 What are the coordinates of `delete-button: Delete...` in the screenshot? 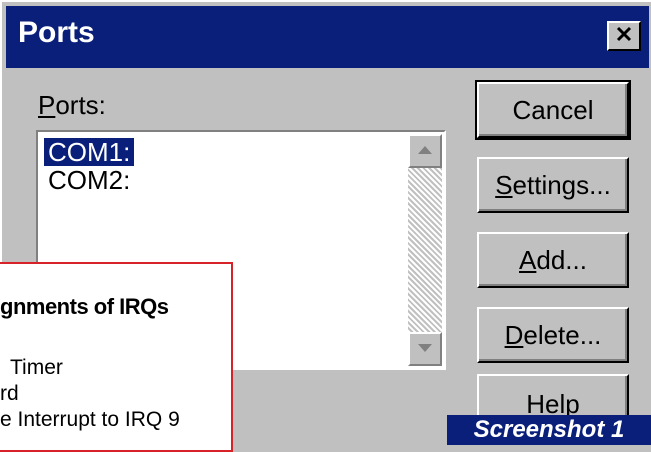 It's located at (553, 335).